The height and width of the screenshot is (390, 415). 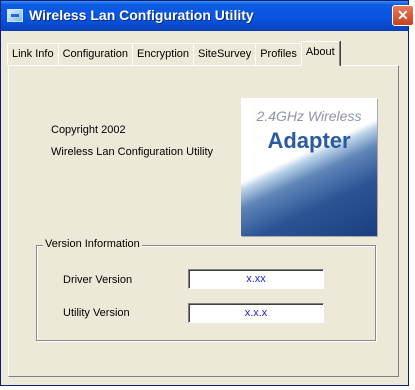 I want to click on utility-version-field: x.x.x, so click(x=256, y=313).